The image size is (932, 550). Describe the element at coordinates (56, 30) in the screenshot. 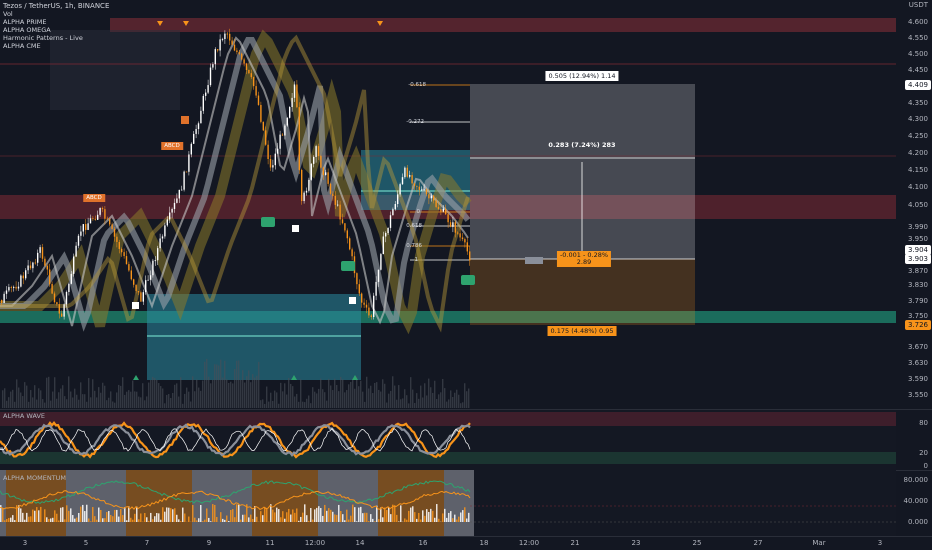

I see `indicator-alpha-omega: ALPHA OMEGA` at that location.